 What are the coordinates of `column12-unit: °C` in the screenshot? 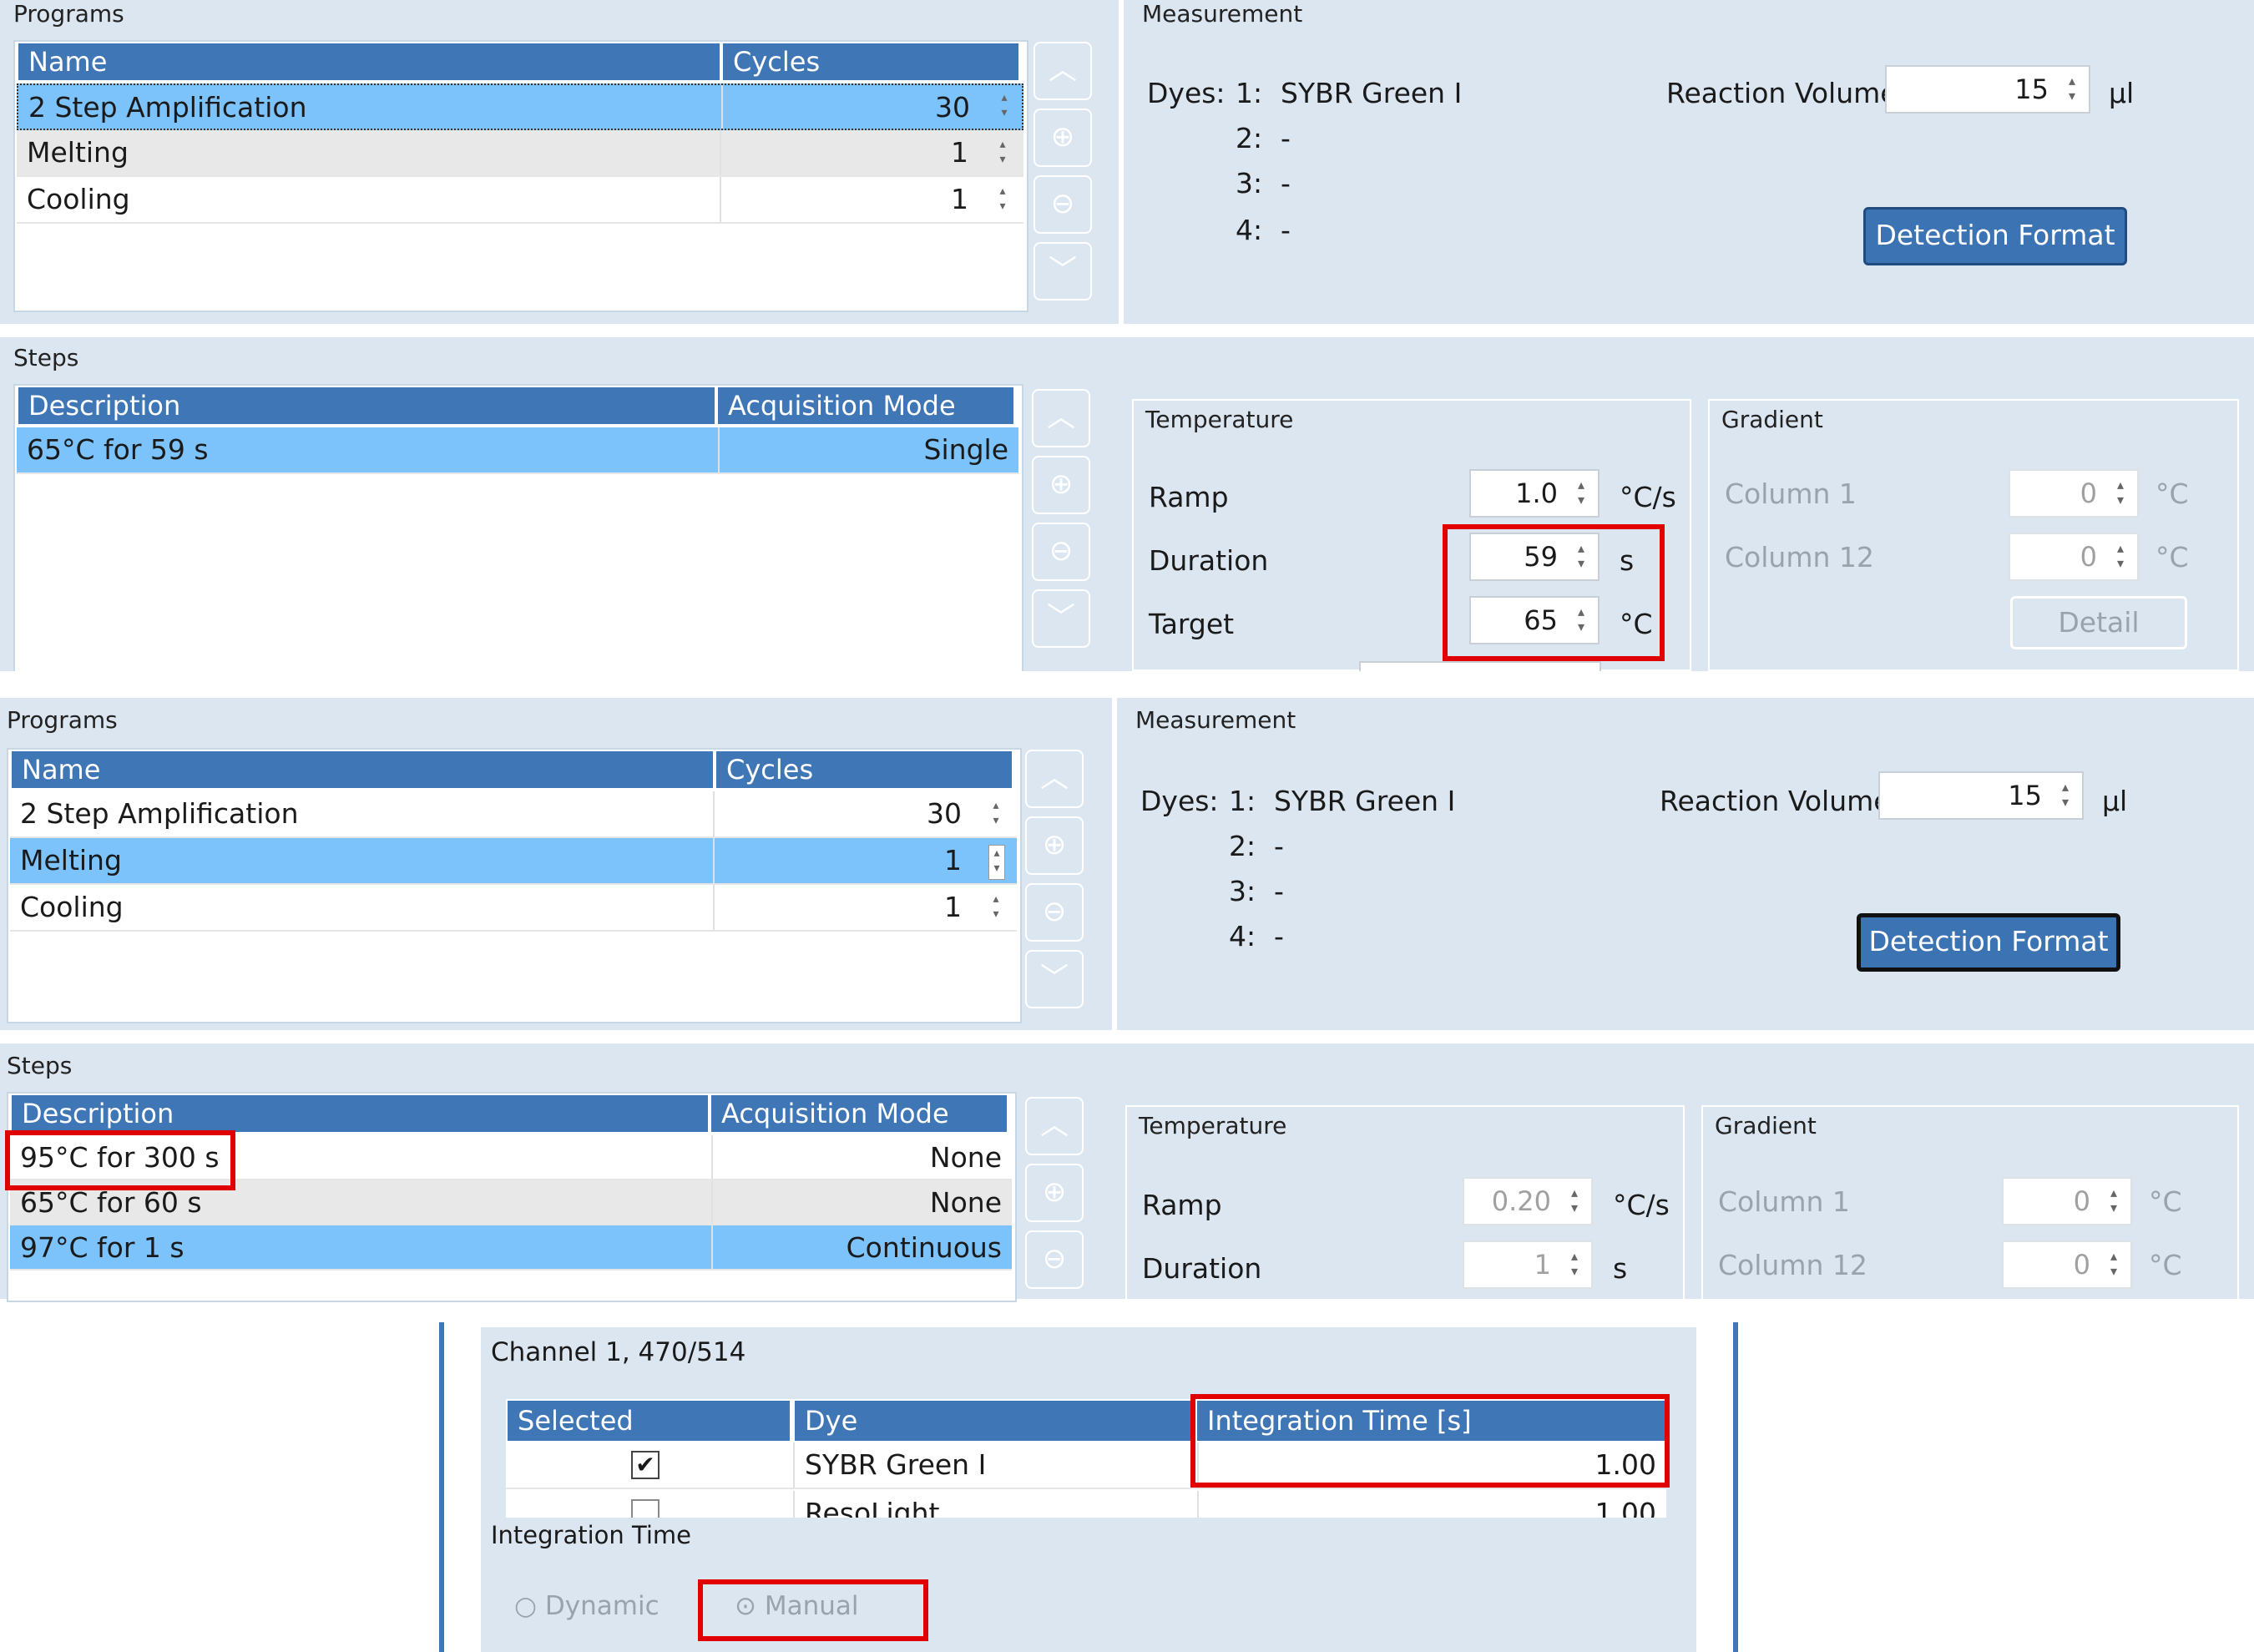 It's located at (2166, 1265).